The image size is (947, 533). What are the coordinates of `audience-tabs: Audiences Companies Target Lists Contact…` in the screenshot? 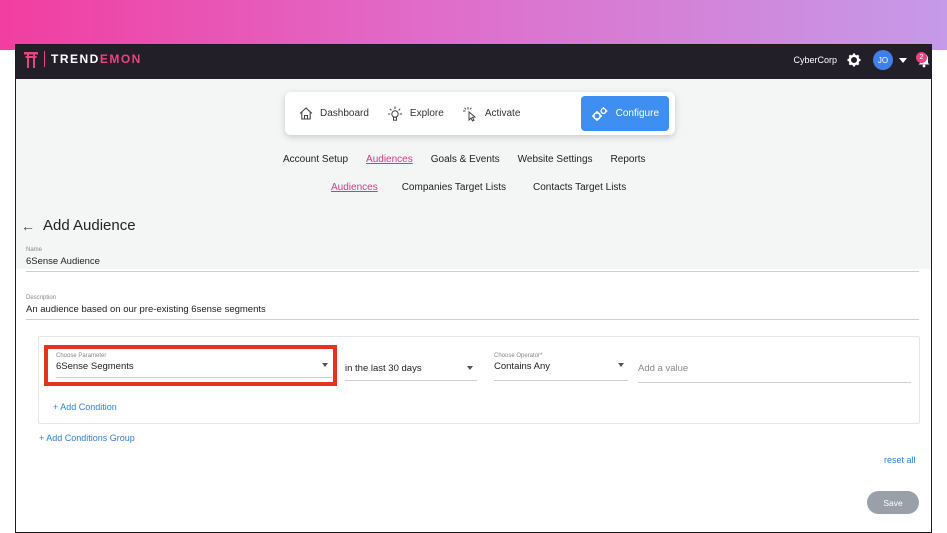 It's located at (492, 187).